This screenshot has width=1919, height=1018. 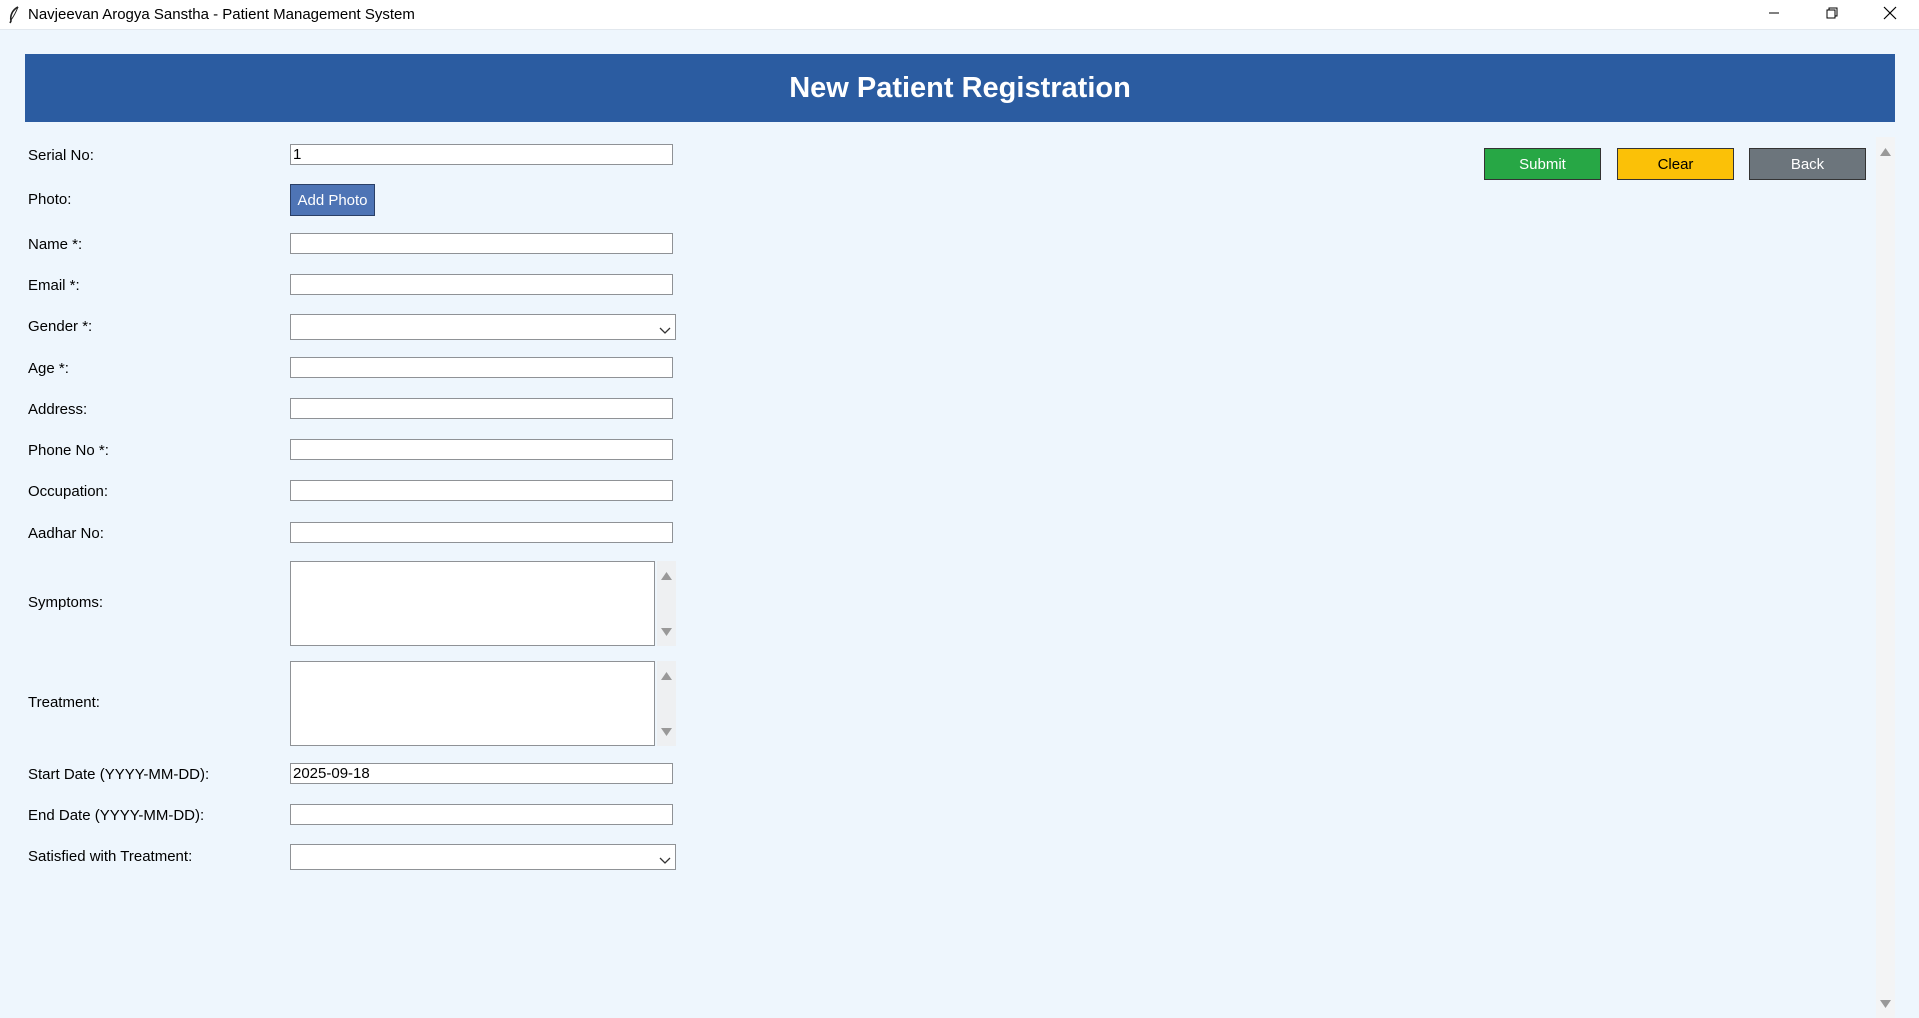 I want to click on satisfied-label: Satisfied with Treatment:, so click(x=110, y=856).